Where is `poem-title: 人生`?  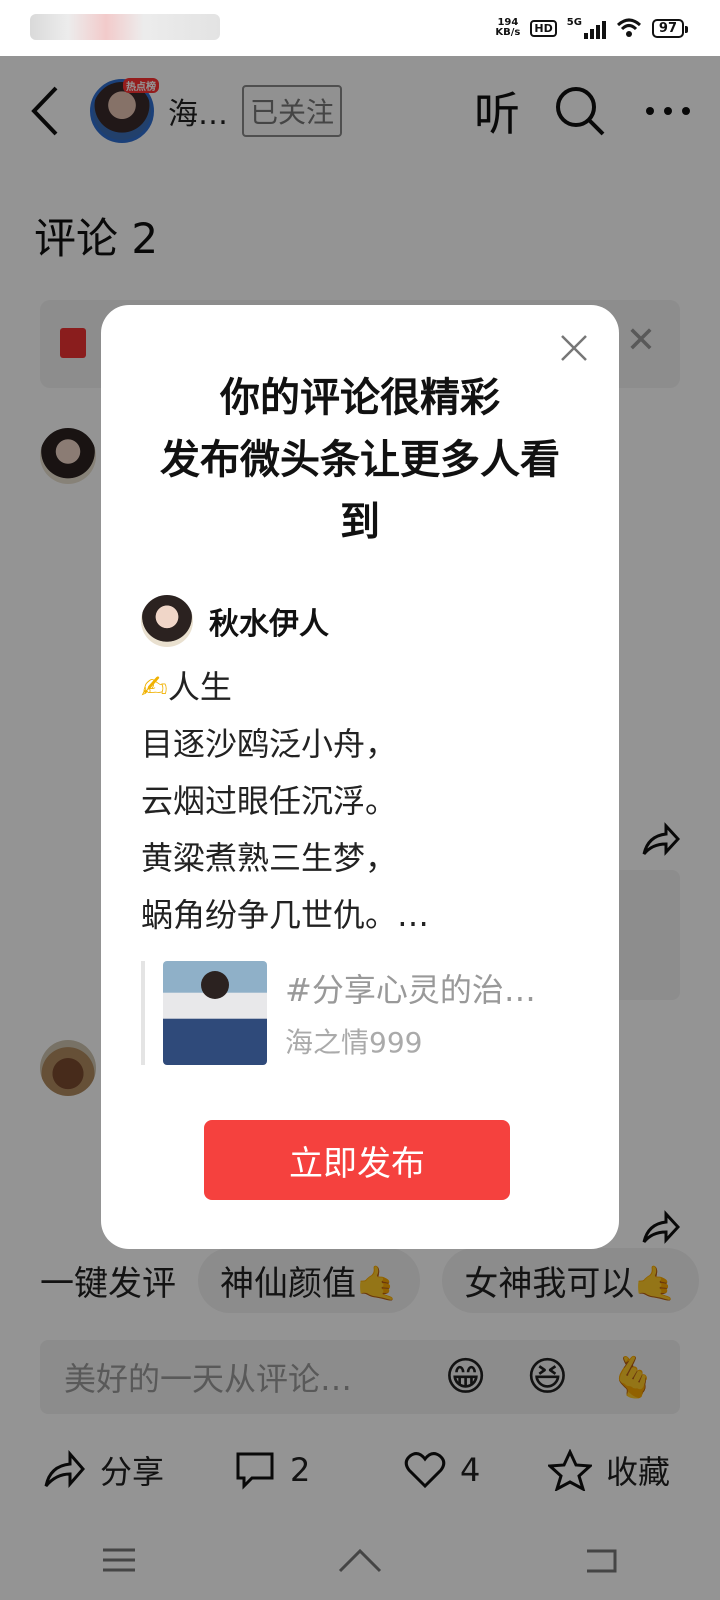
poem-title: 人生 is located at coordinates (199, 687).